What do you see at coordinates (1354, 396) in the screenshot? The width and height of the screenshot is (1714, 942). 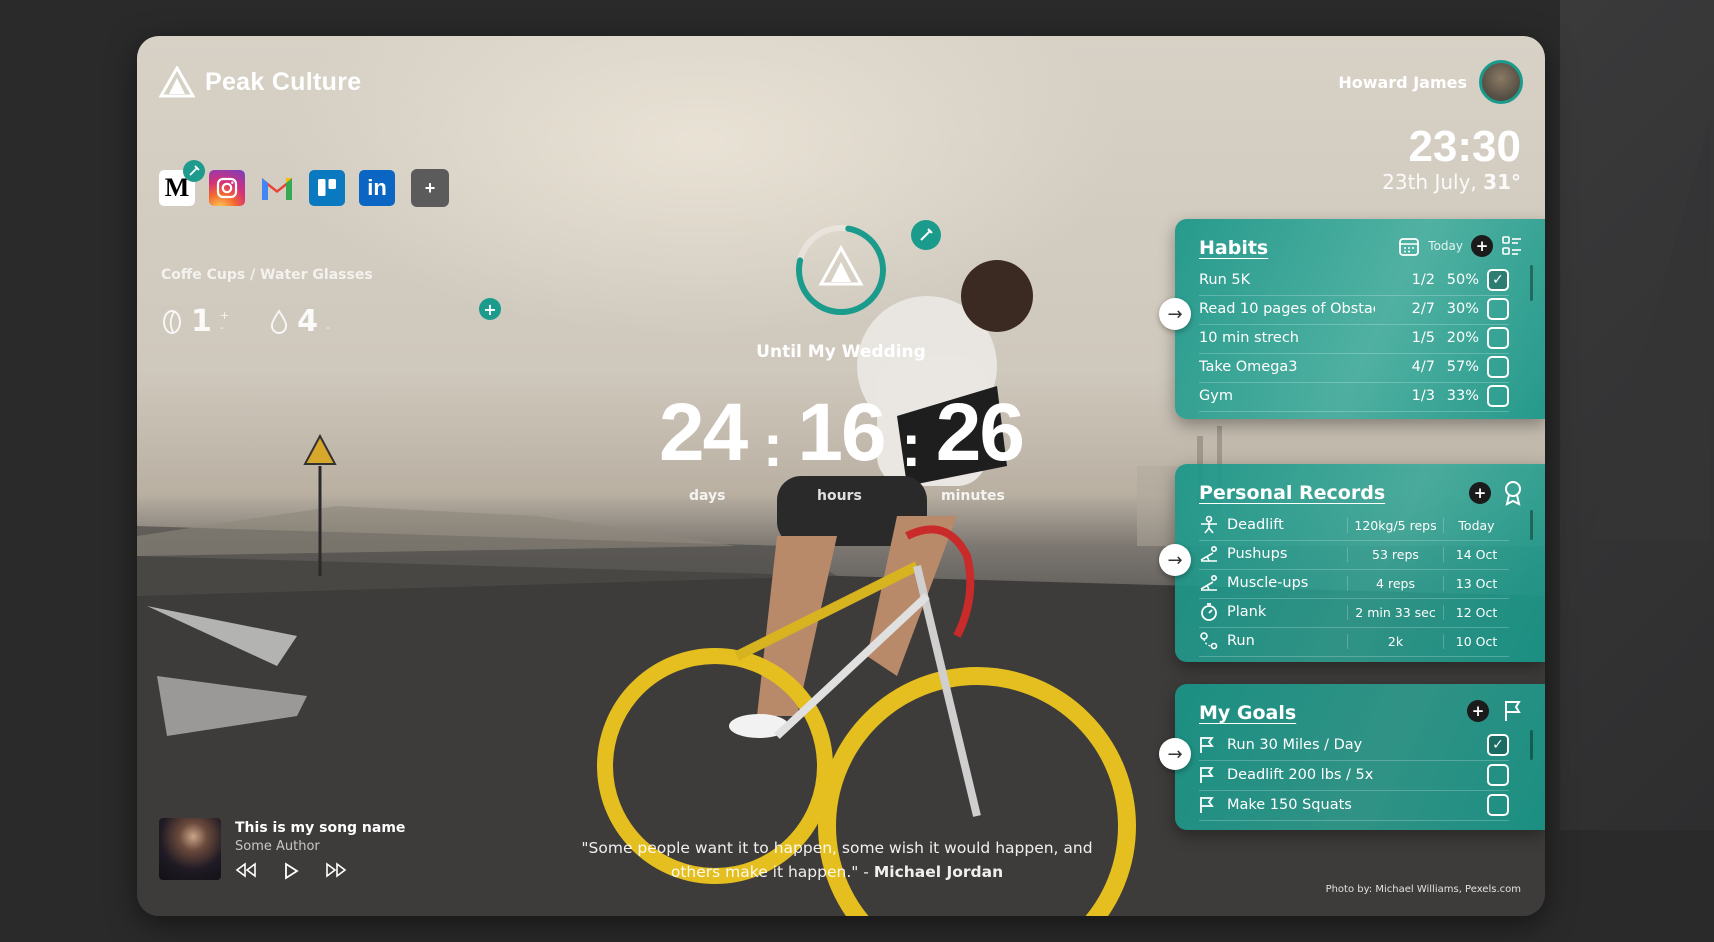 I see `habit-row: Gym 1/3 33%` at bounding box center [1354, 396].